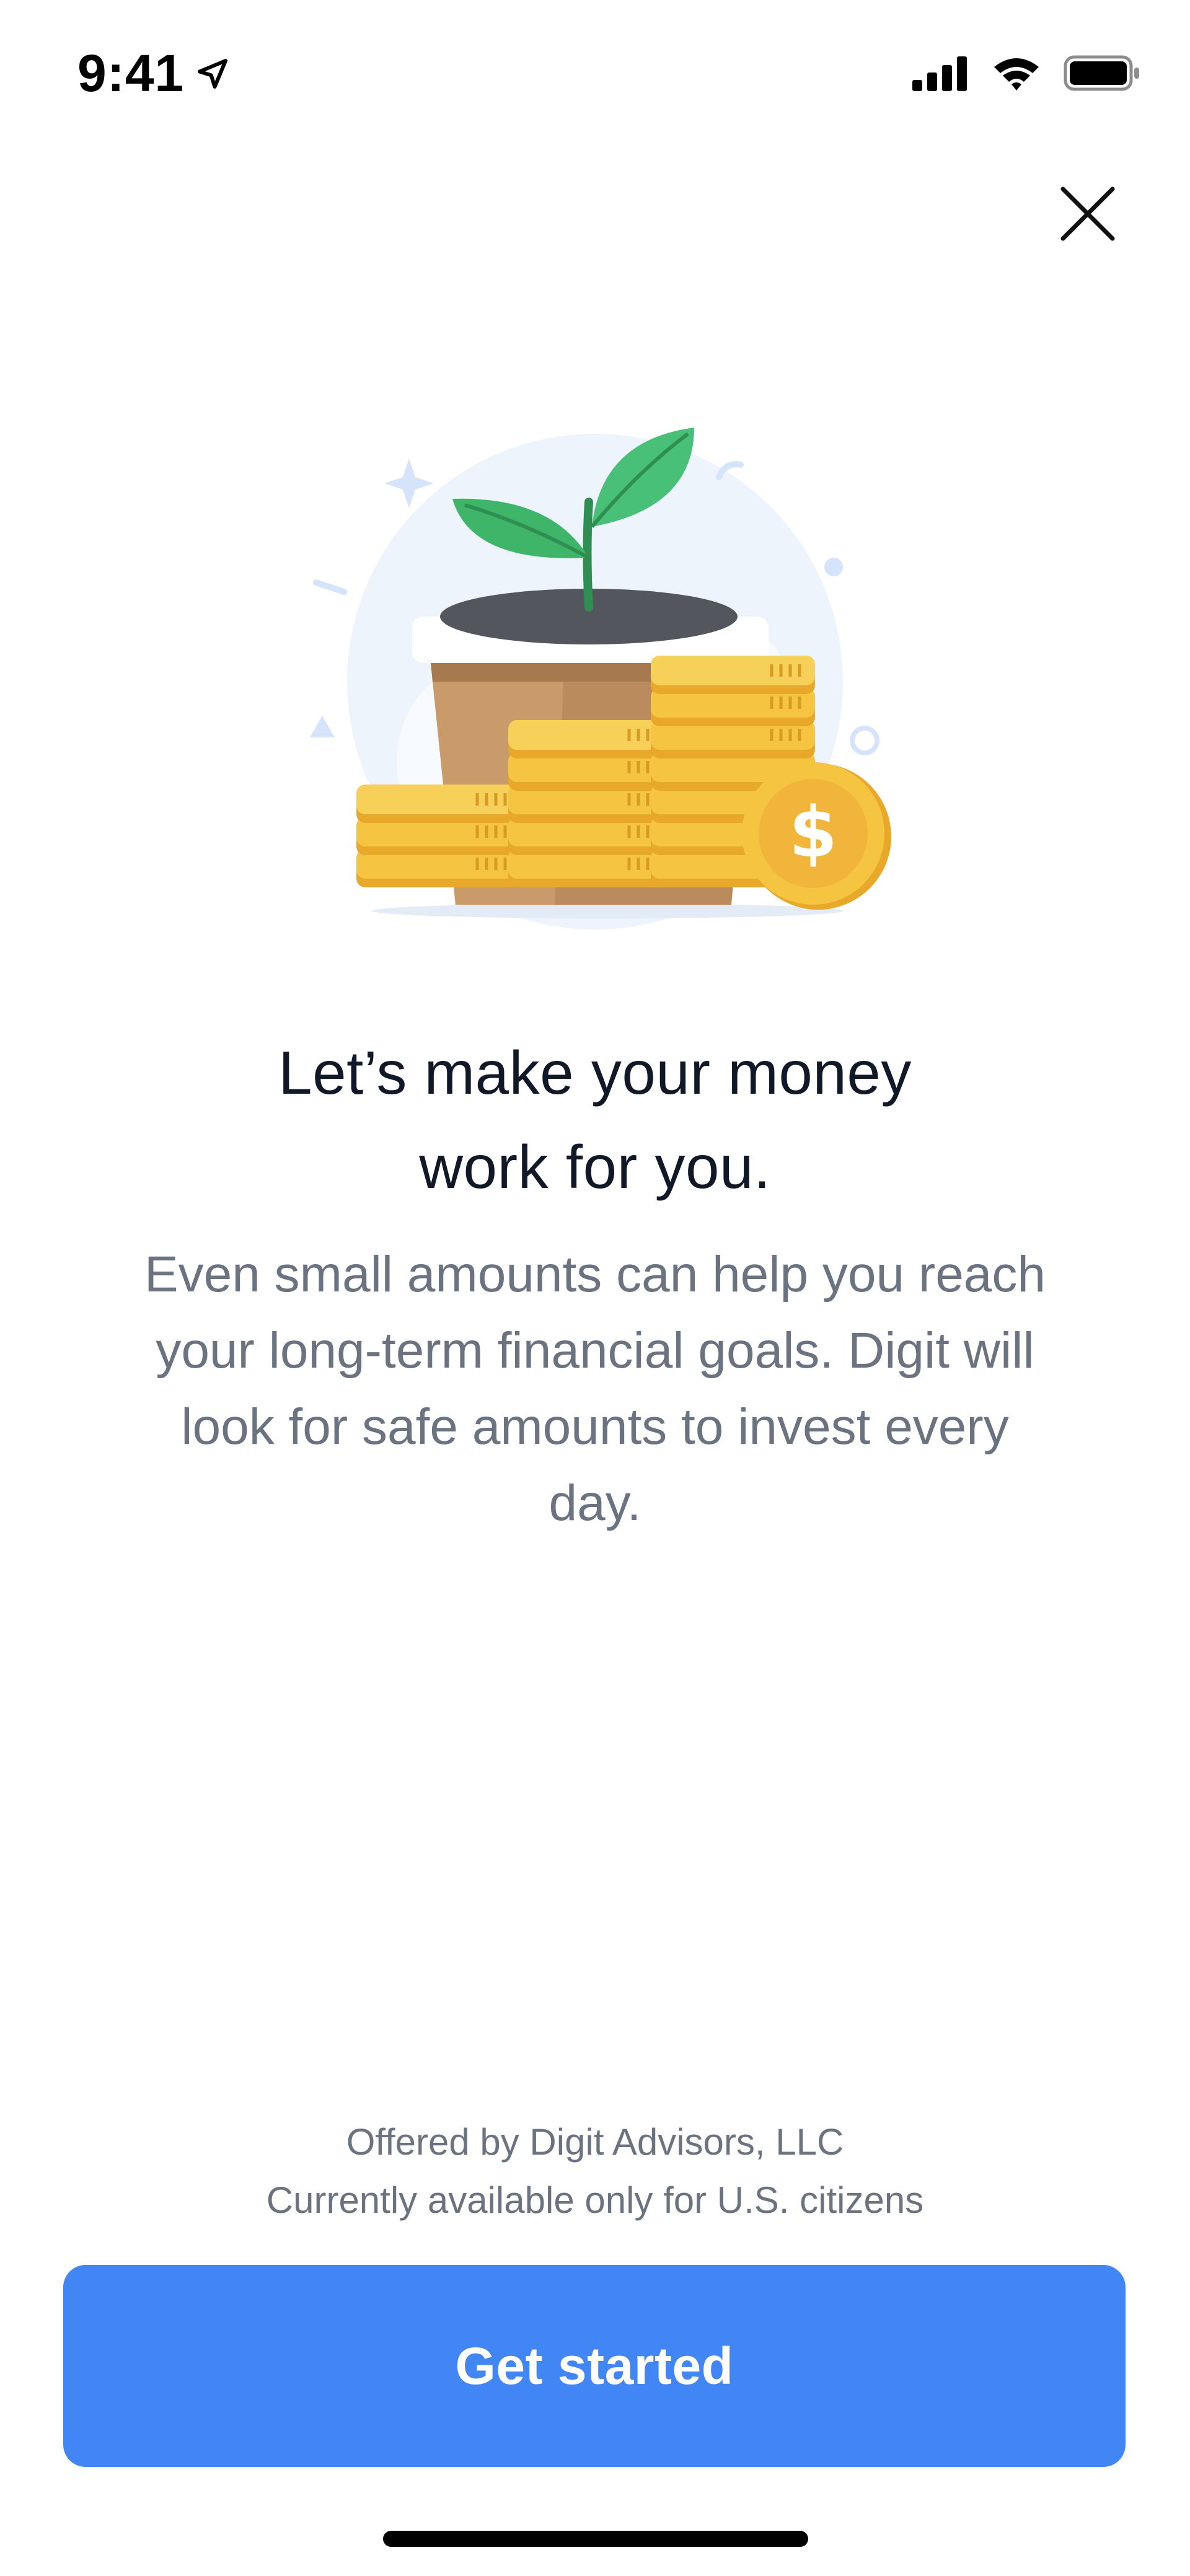 The width and height of the screenshot is (1190, 2576). I want to click on hero-illustration: $, so click(601, 673).